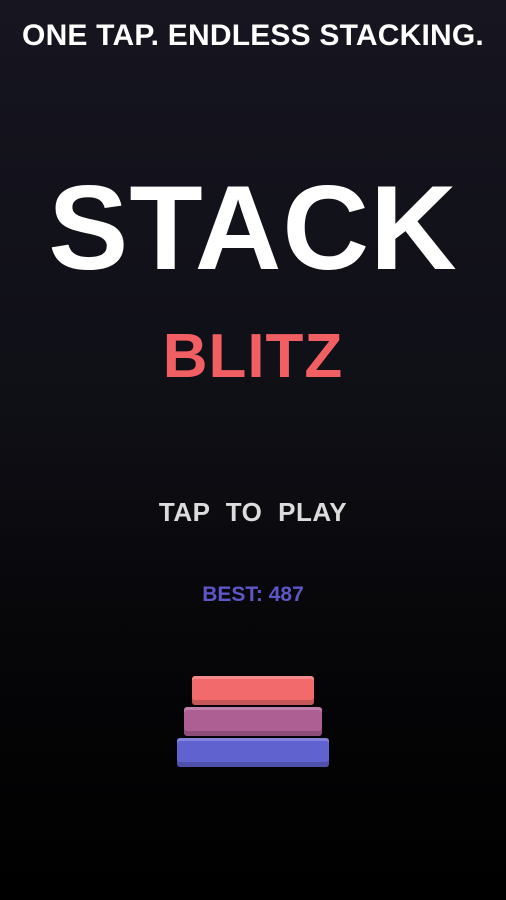 This screenshot has height=900, width=506. I want to click on game-title: STACK, so click(253, 228).